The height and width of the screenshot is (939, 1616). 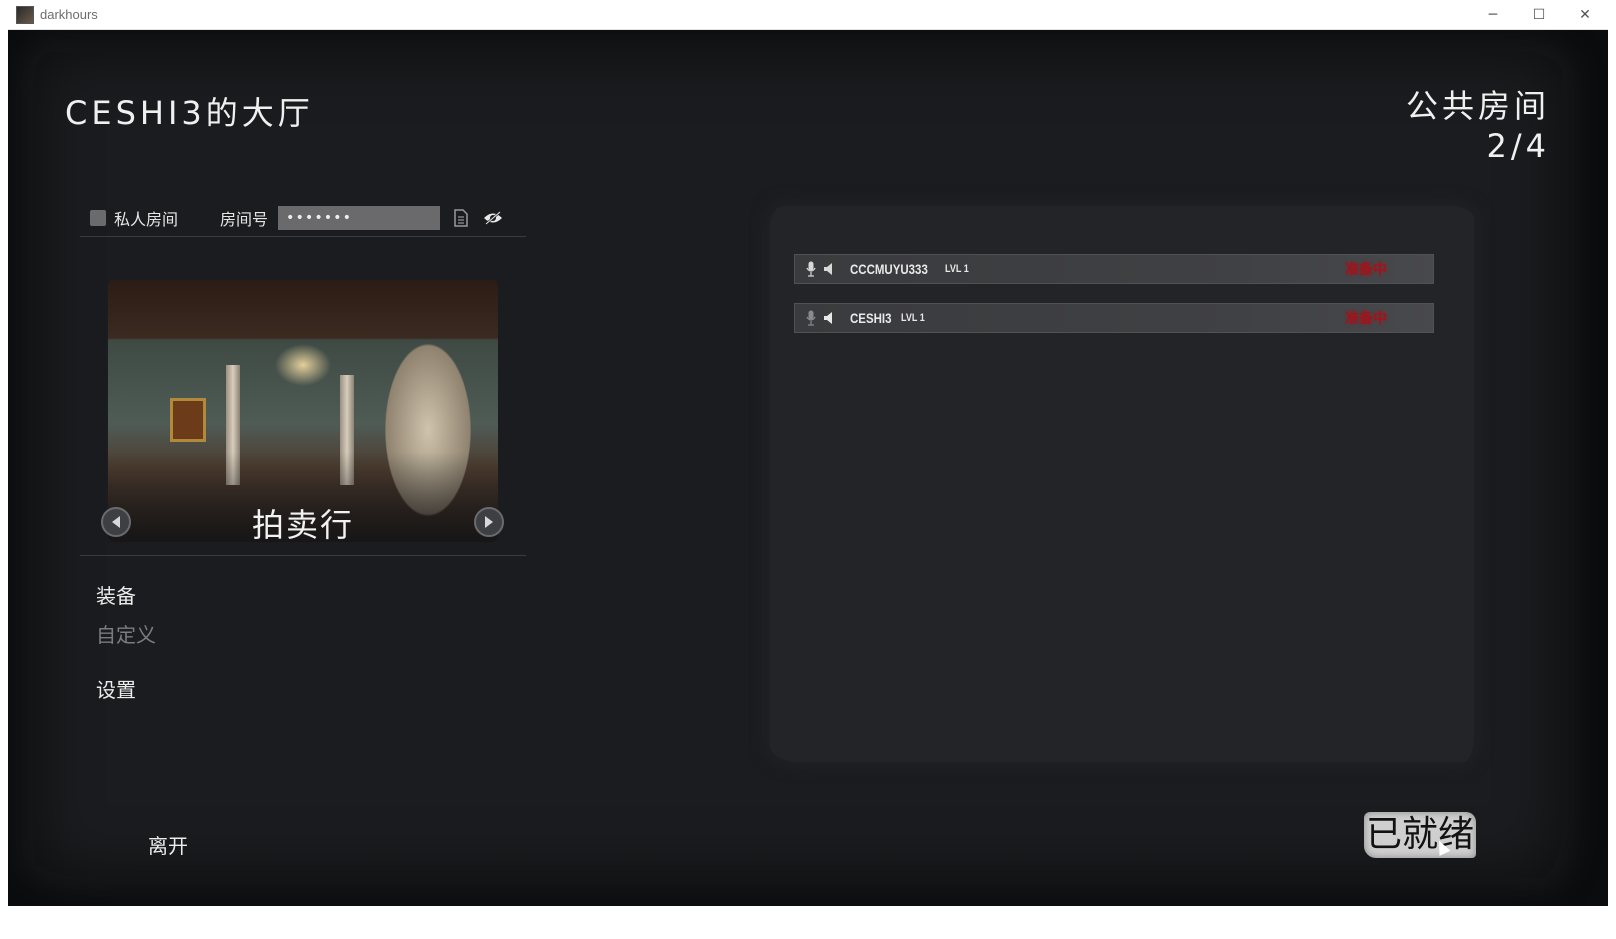 What do you see at coordinates (1477, 106) in the screenshot?
I see `room-type-label: 公共房间` at bounding box center [1477, 106].